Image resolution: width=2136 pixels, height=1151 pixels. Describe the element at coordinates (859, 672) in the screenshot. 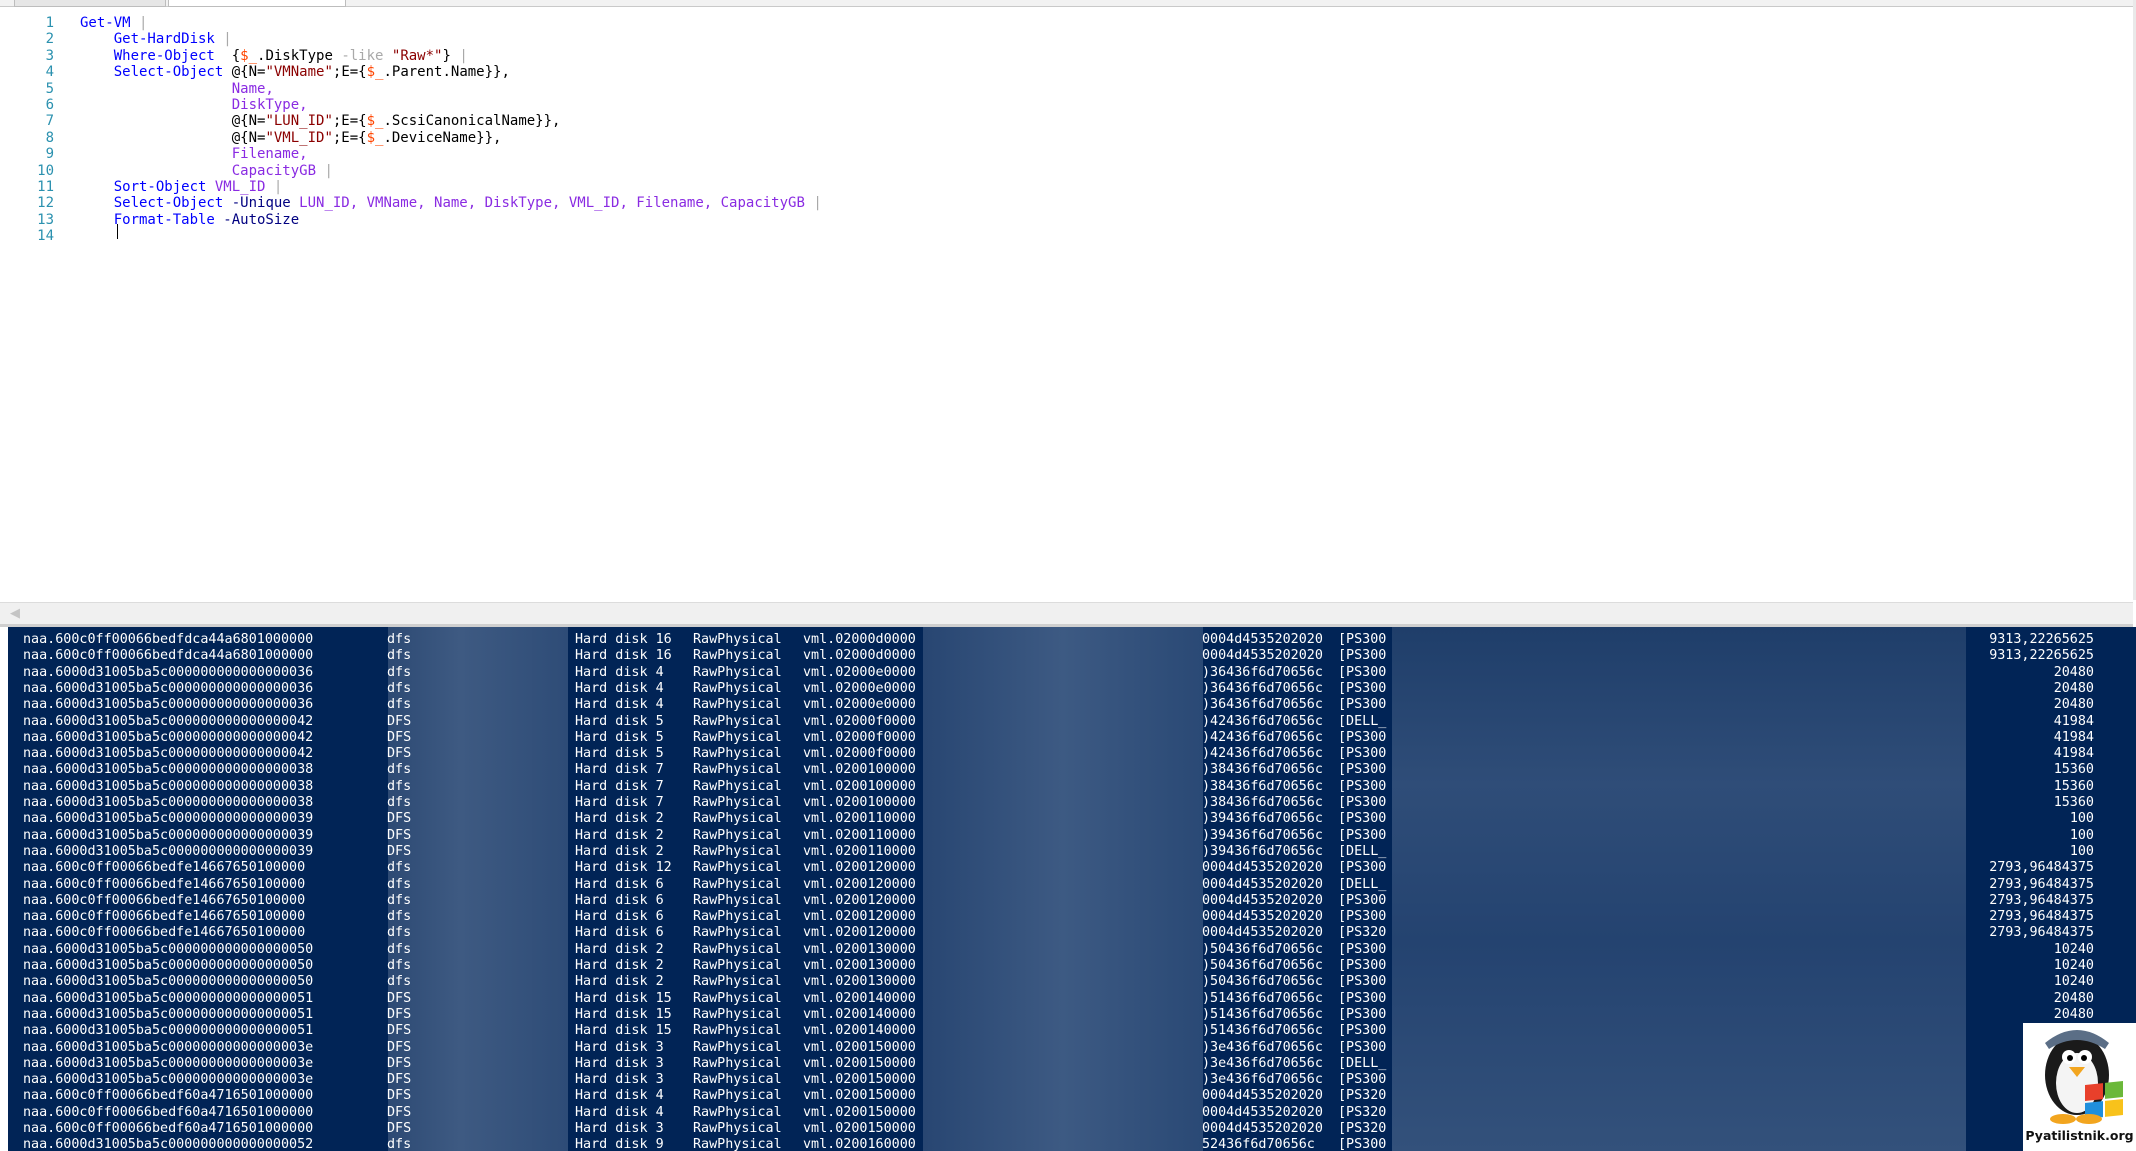

I see `cell-vml: vml.02000e0000` at that location.